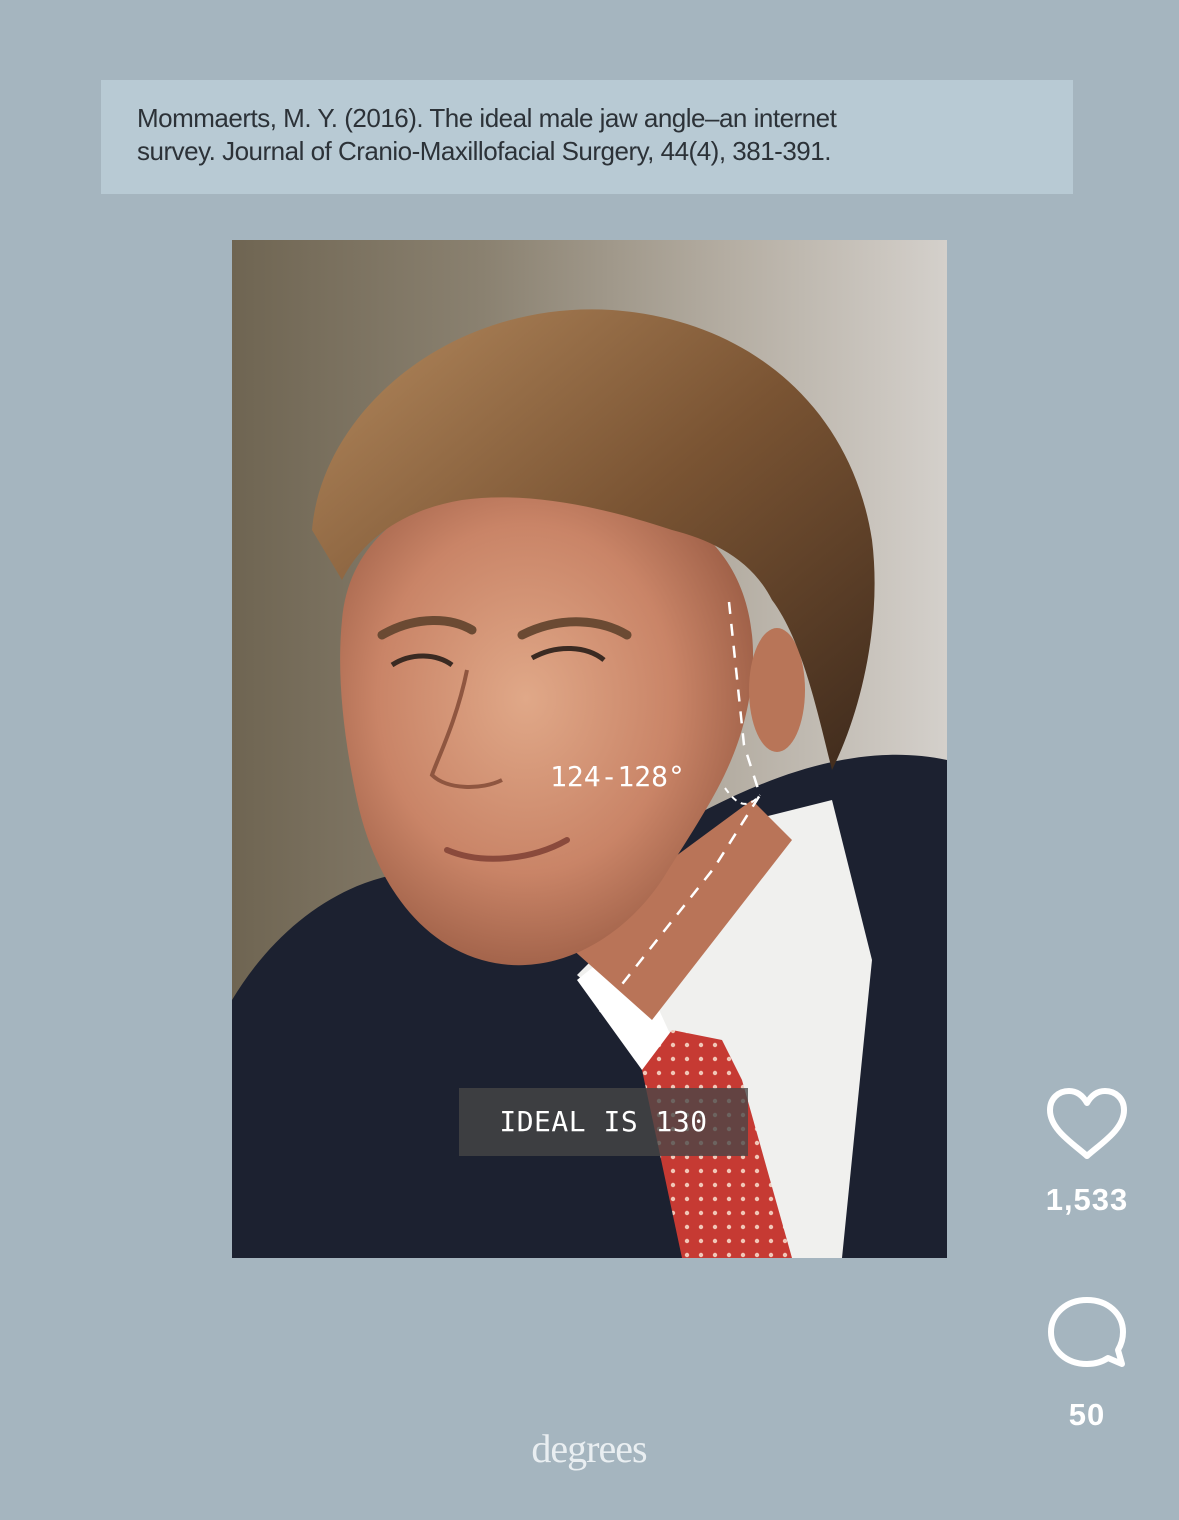 This screenshot has height=1520, width=1179. What do you see at coordinates (1087, 1199) in the screenshot?
I see `like-count: 1,533` at bounding box center [1087, 1199].